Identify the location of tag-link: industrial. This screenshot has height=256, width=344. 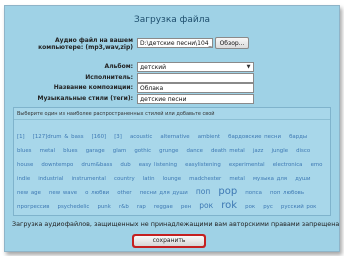
(50, 179).